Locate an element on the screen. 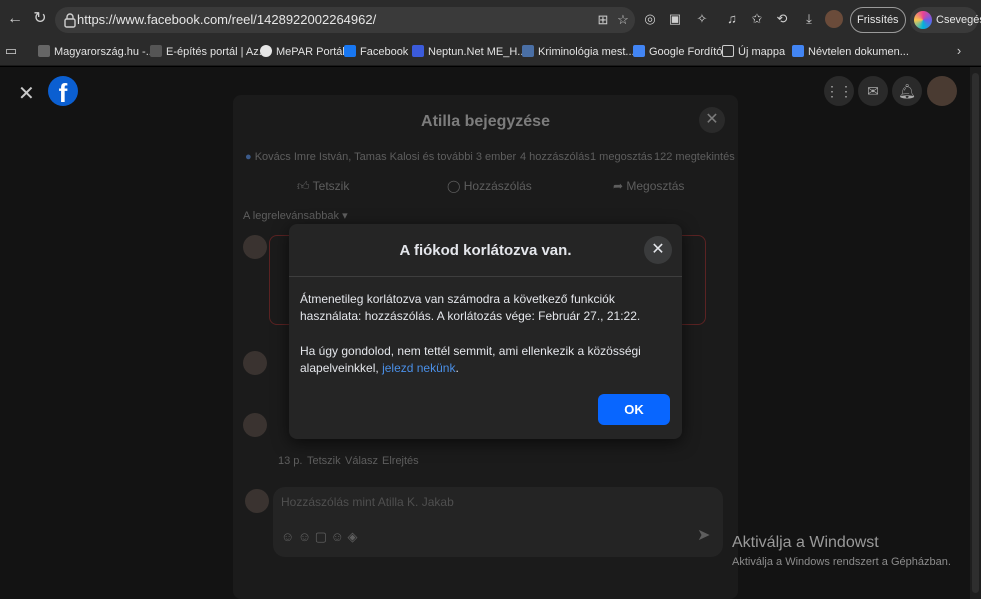 The height and width of the screenshot is (599, 981). bookmark-label: Új mappa is located at coordinates (762, 52).